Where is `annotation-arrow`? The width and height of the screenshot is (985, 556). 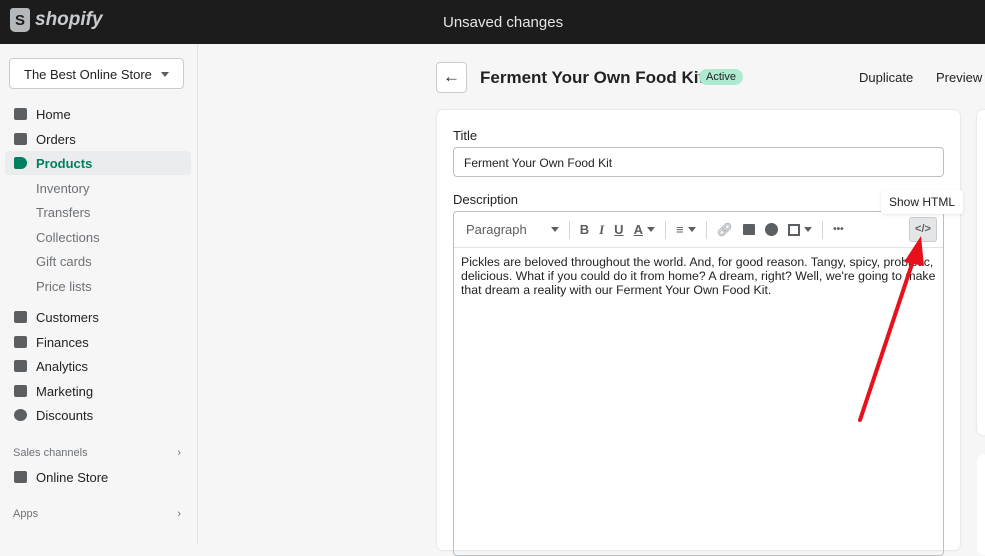 annotation-arrow is located at coordinates (891, 329).